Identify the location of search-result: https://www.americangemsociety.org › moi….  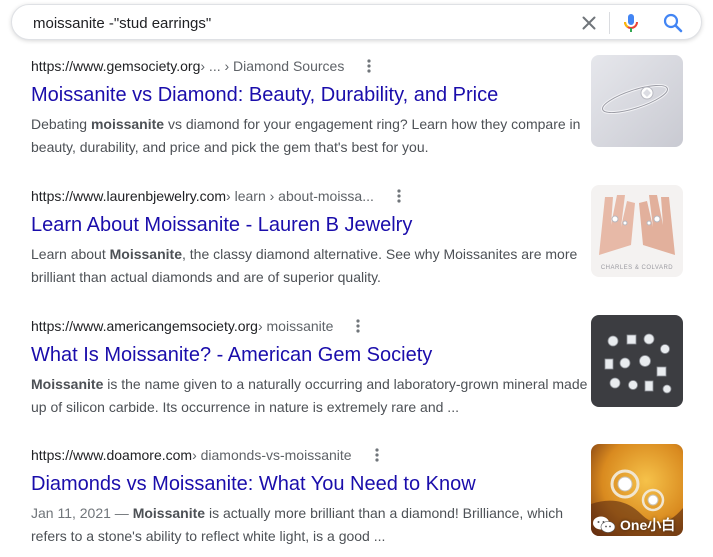
(311, 368).